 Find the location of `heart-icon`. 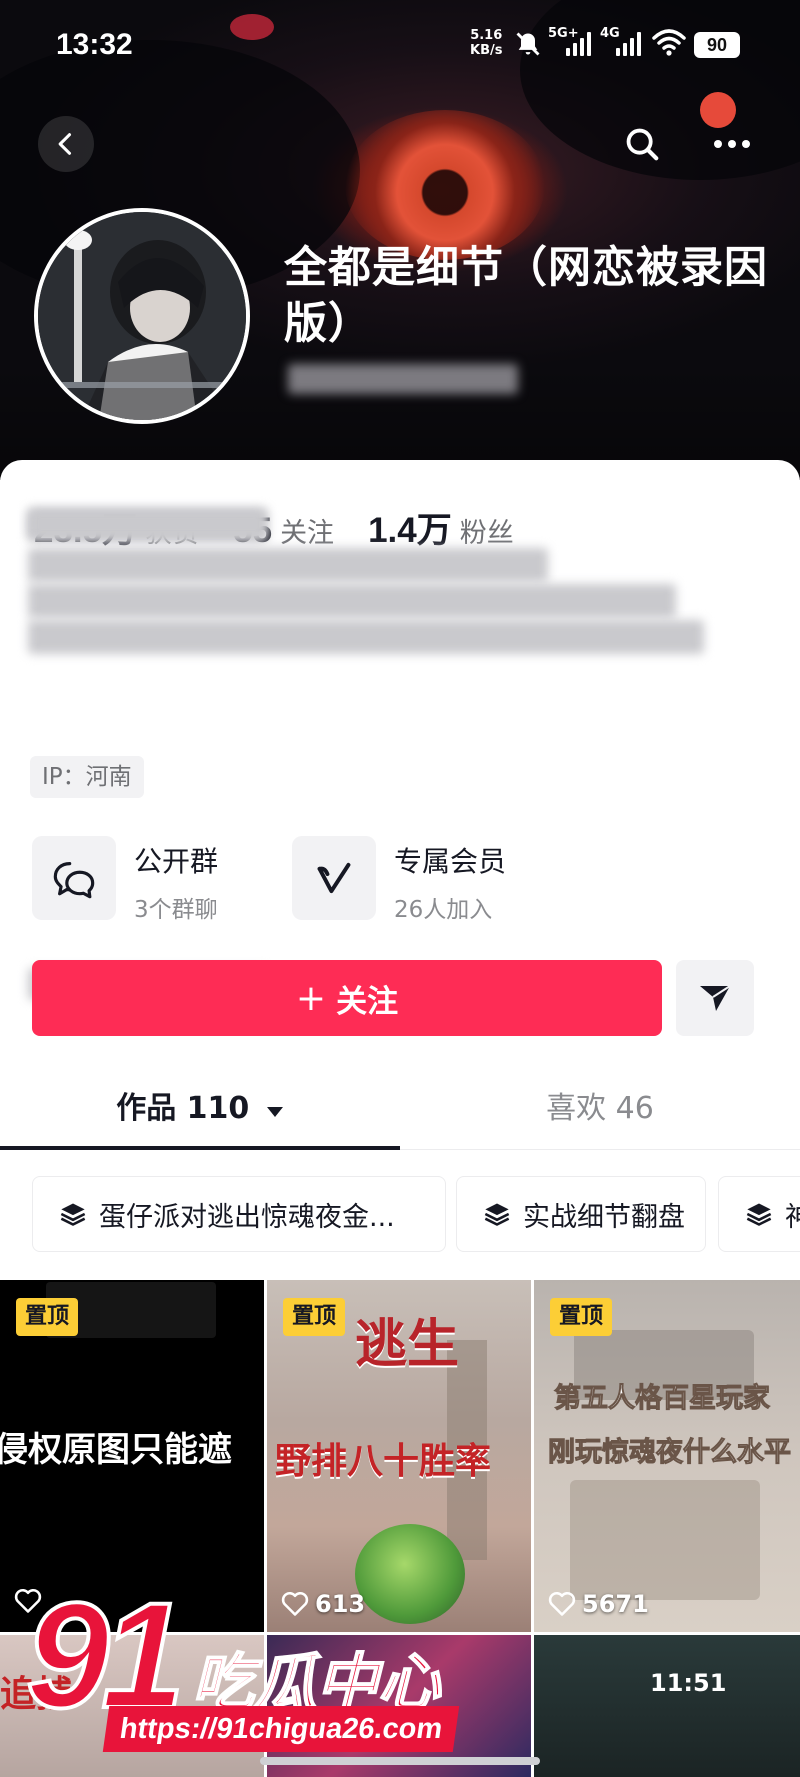

heart-icon is located at coordinates (562, 1603).